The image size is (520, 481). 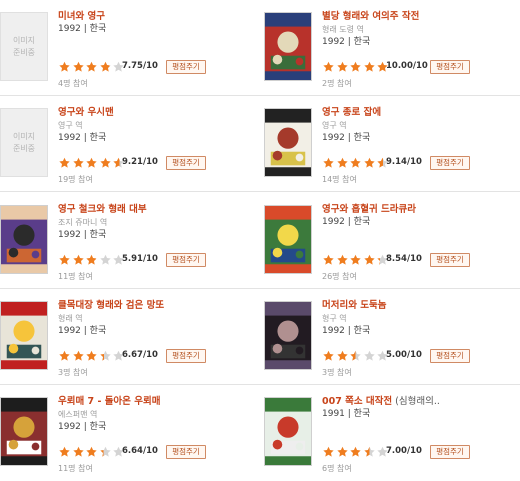 What do you see at coordinates (111, 305) in the screenshot?
I see `movie-title: 클목대장 형래와 검은 망또` at bounding box center [111, 305].